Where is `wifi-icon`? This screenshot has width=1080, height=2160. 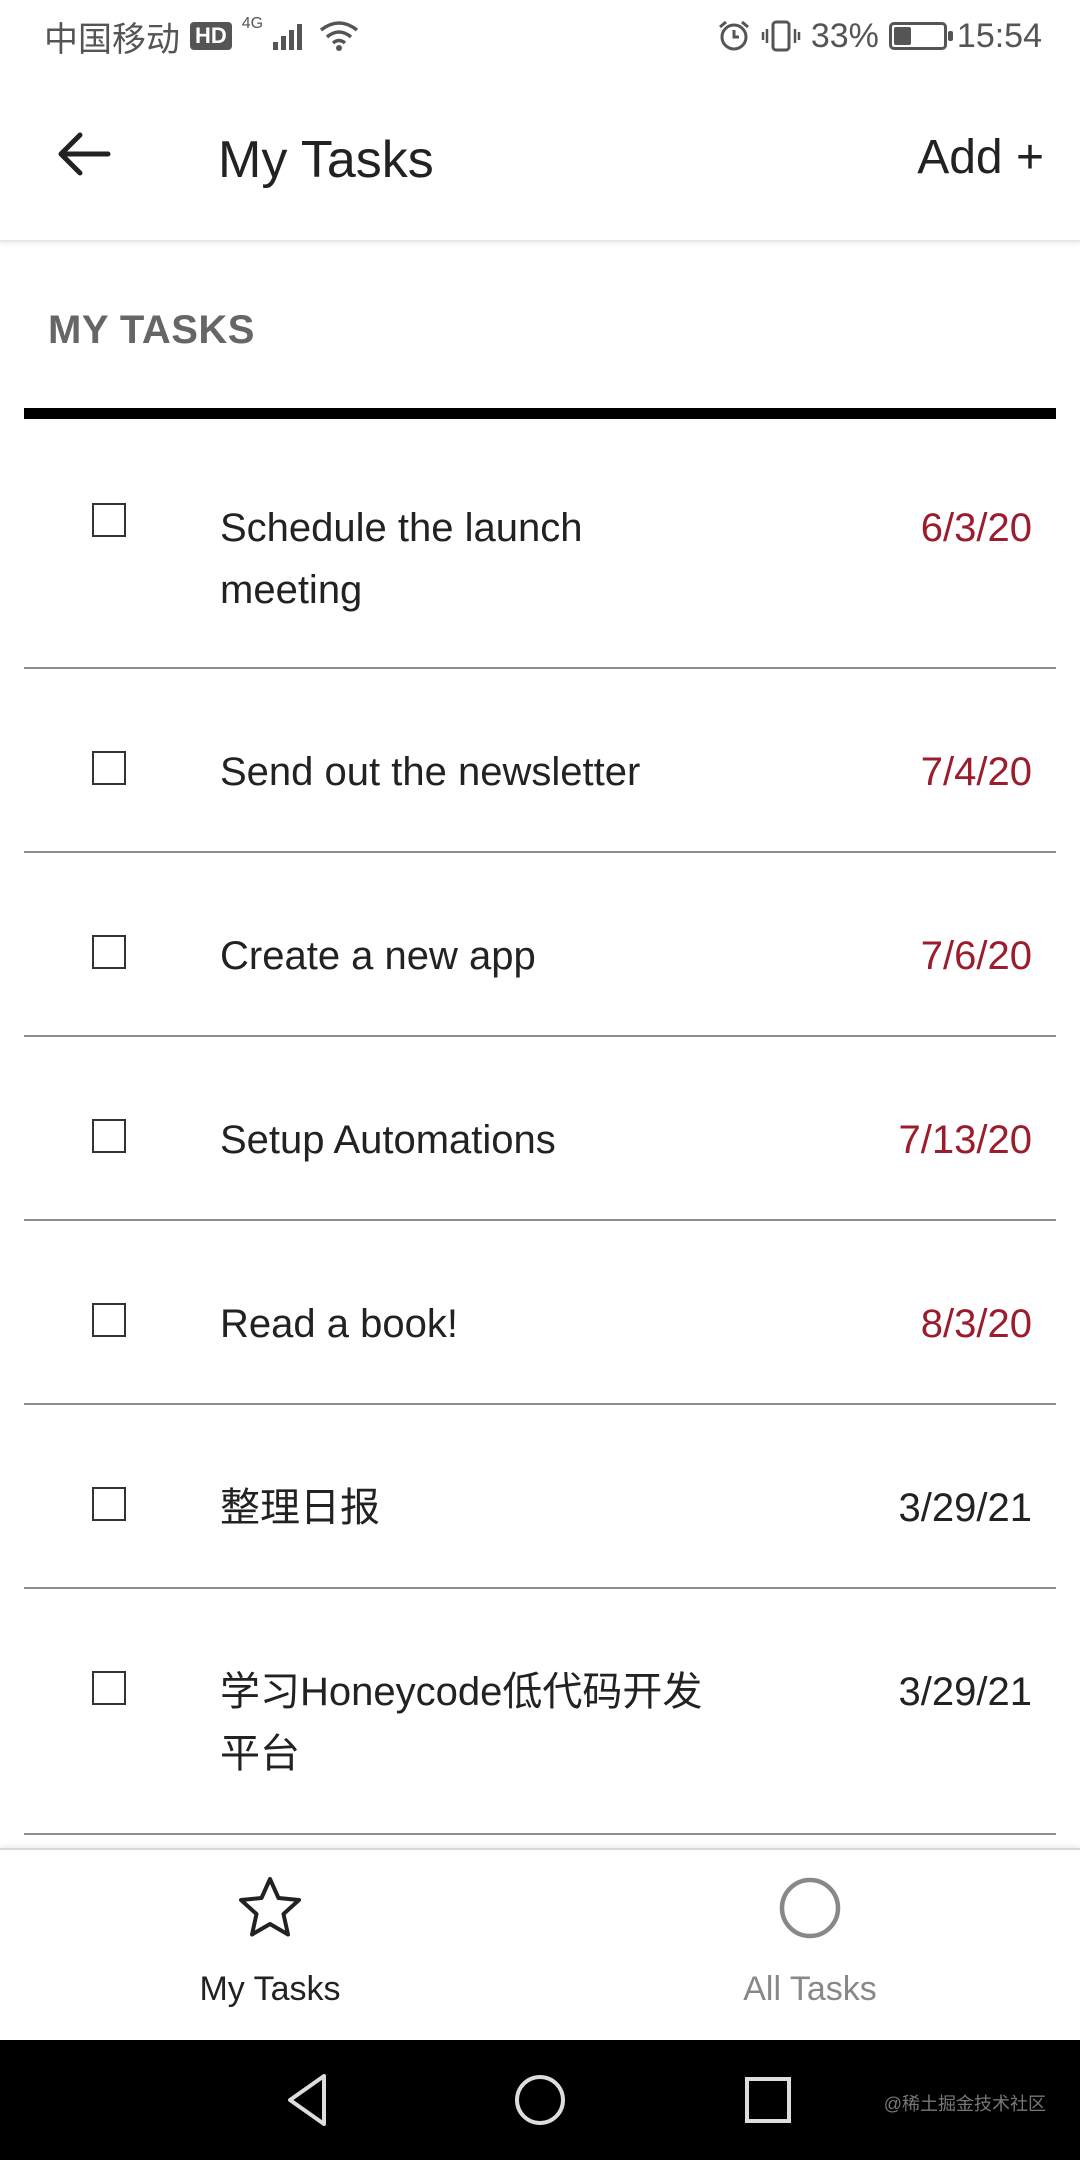
wifi-icon is located at coordinates (339, 36).